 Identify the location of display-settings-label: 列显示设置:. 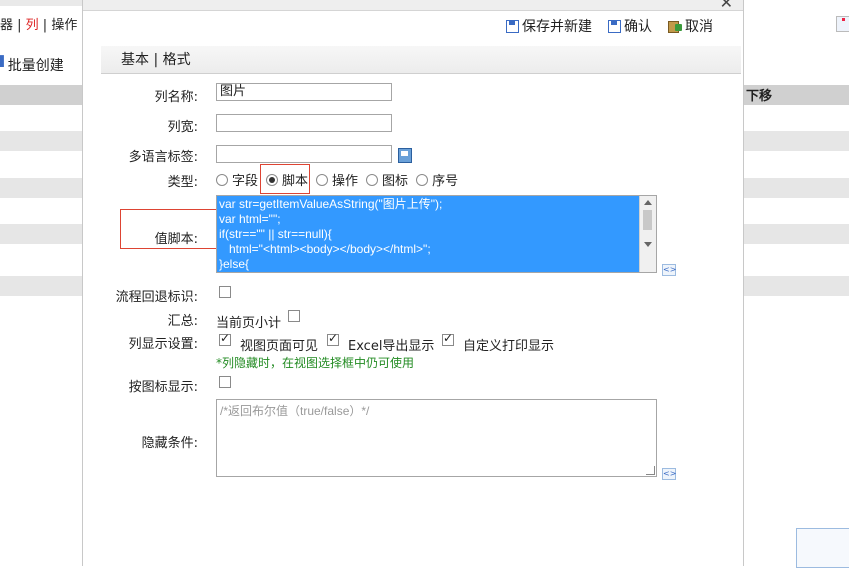
(163, 344).